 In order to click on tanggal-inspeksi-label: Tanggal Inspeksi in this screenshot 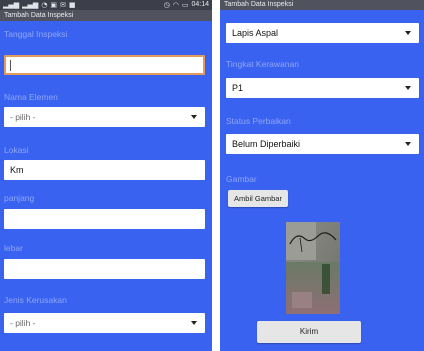, I will do `click(36, 34)`.